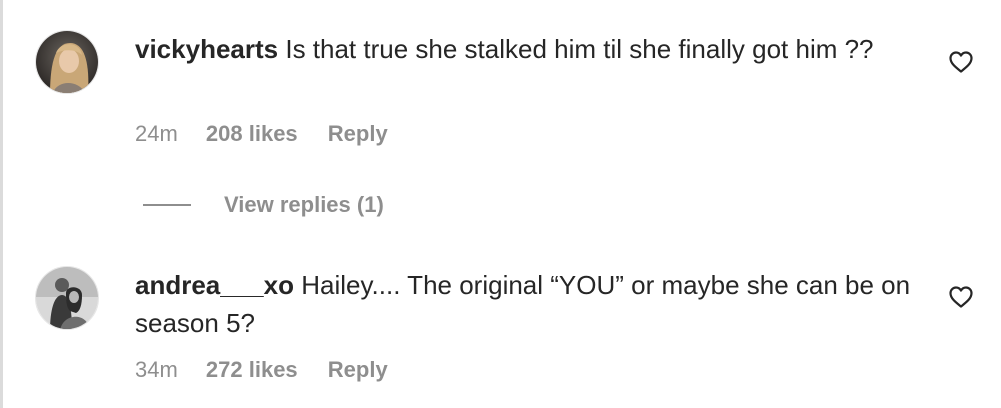 This screenshot has width=1001, height=408. I want to click on comment-meta: 24m 208 likes Reply, so click(261, 134).